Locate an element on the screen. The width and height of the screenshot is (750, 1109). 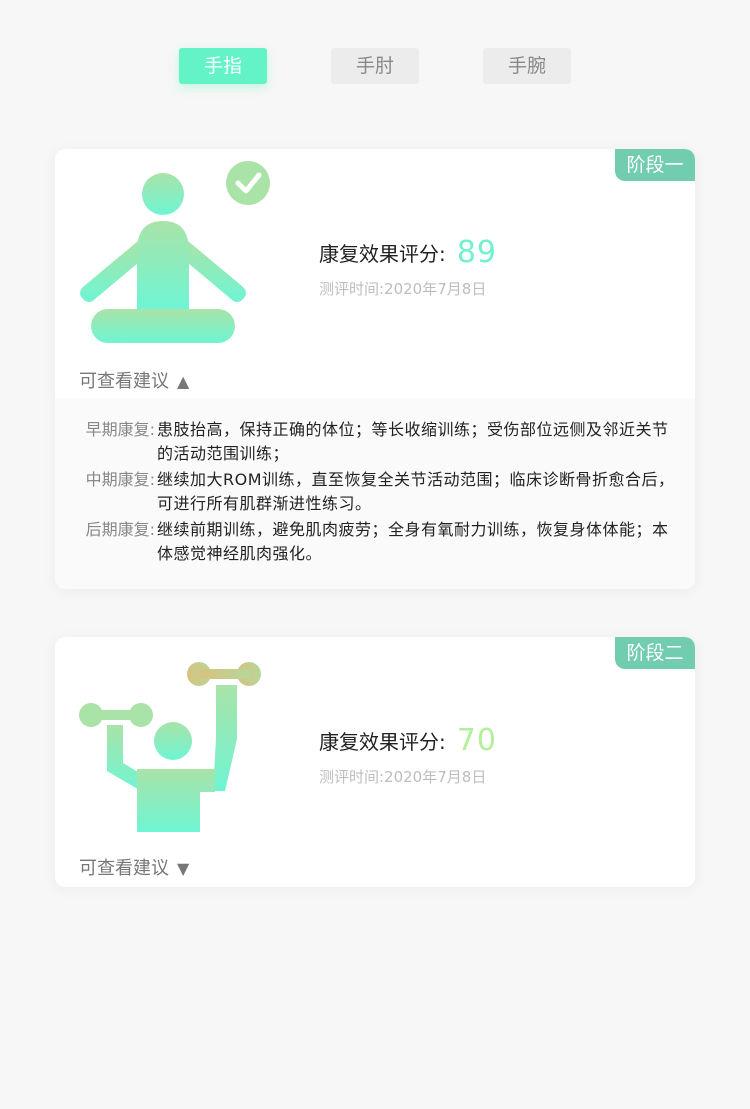
advice-label: 早期康复: is located at coordinates (120, 429).